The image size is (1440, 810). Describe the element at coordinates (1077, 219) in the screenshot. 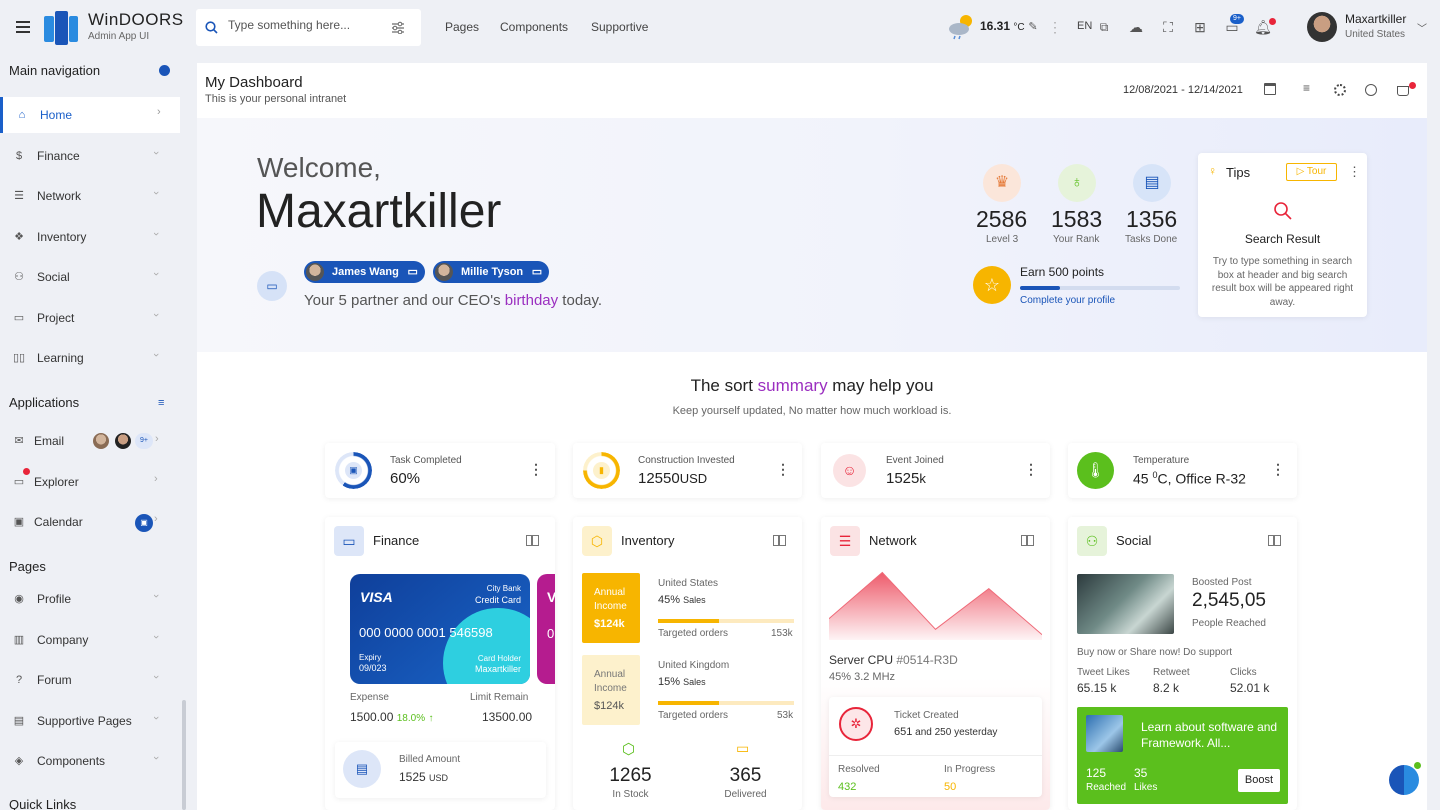

I see `stat-rank-value: 1583` at that location.